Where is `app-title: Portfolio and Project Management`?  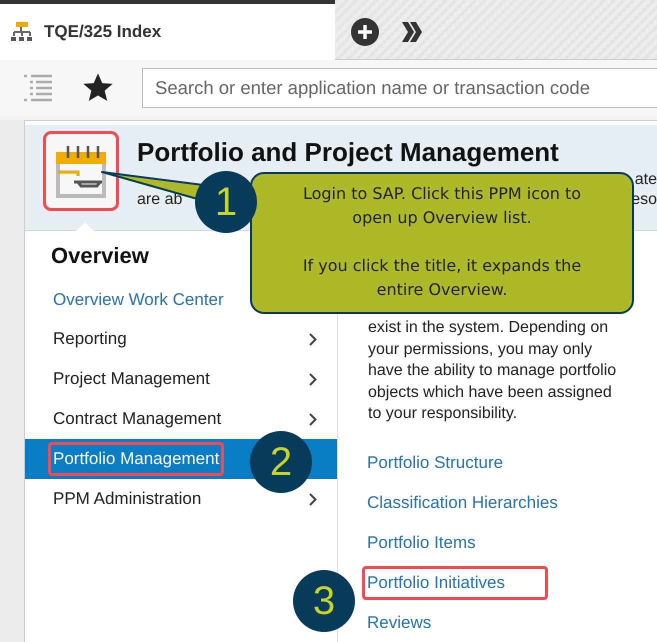 app-title: Portfolio and Project Management is located at coordinates (348, 152).